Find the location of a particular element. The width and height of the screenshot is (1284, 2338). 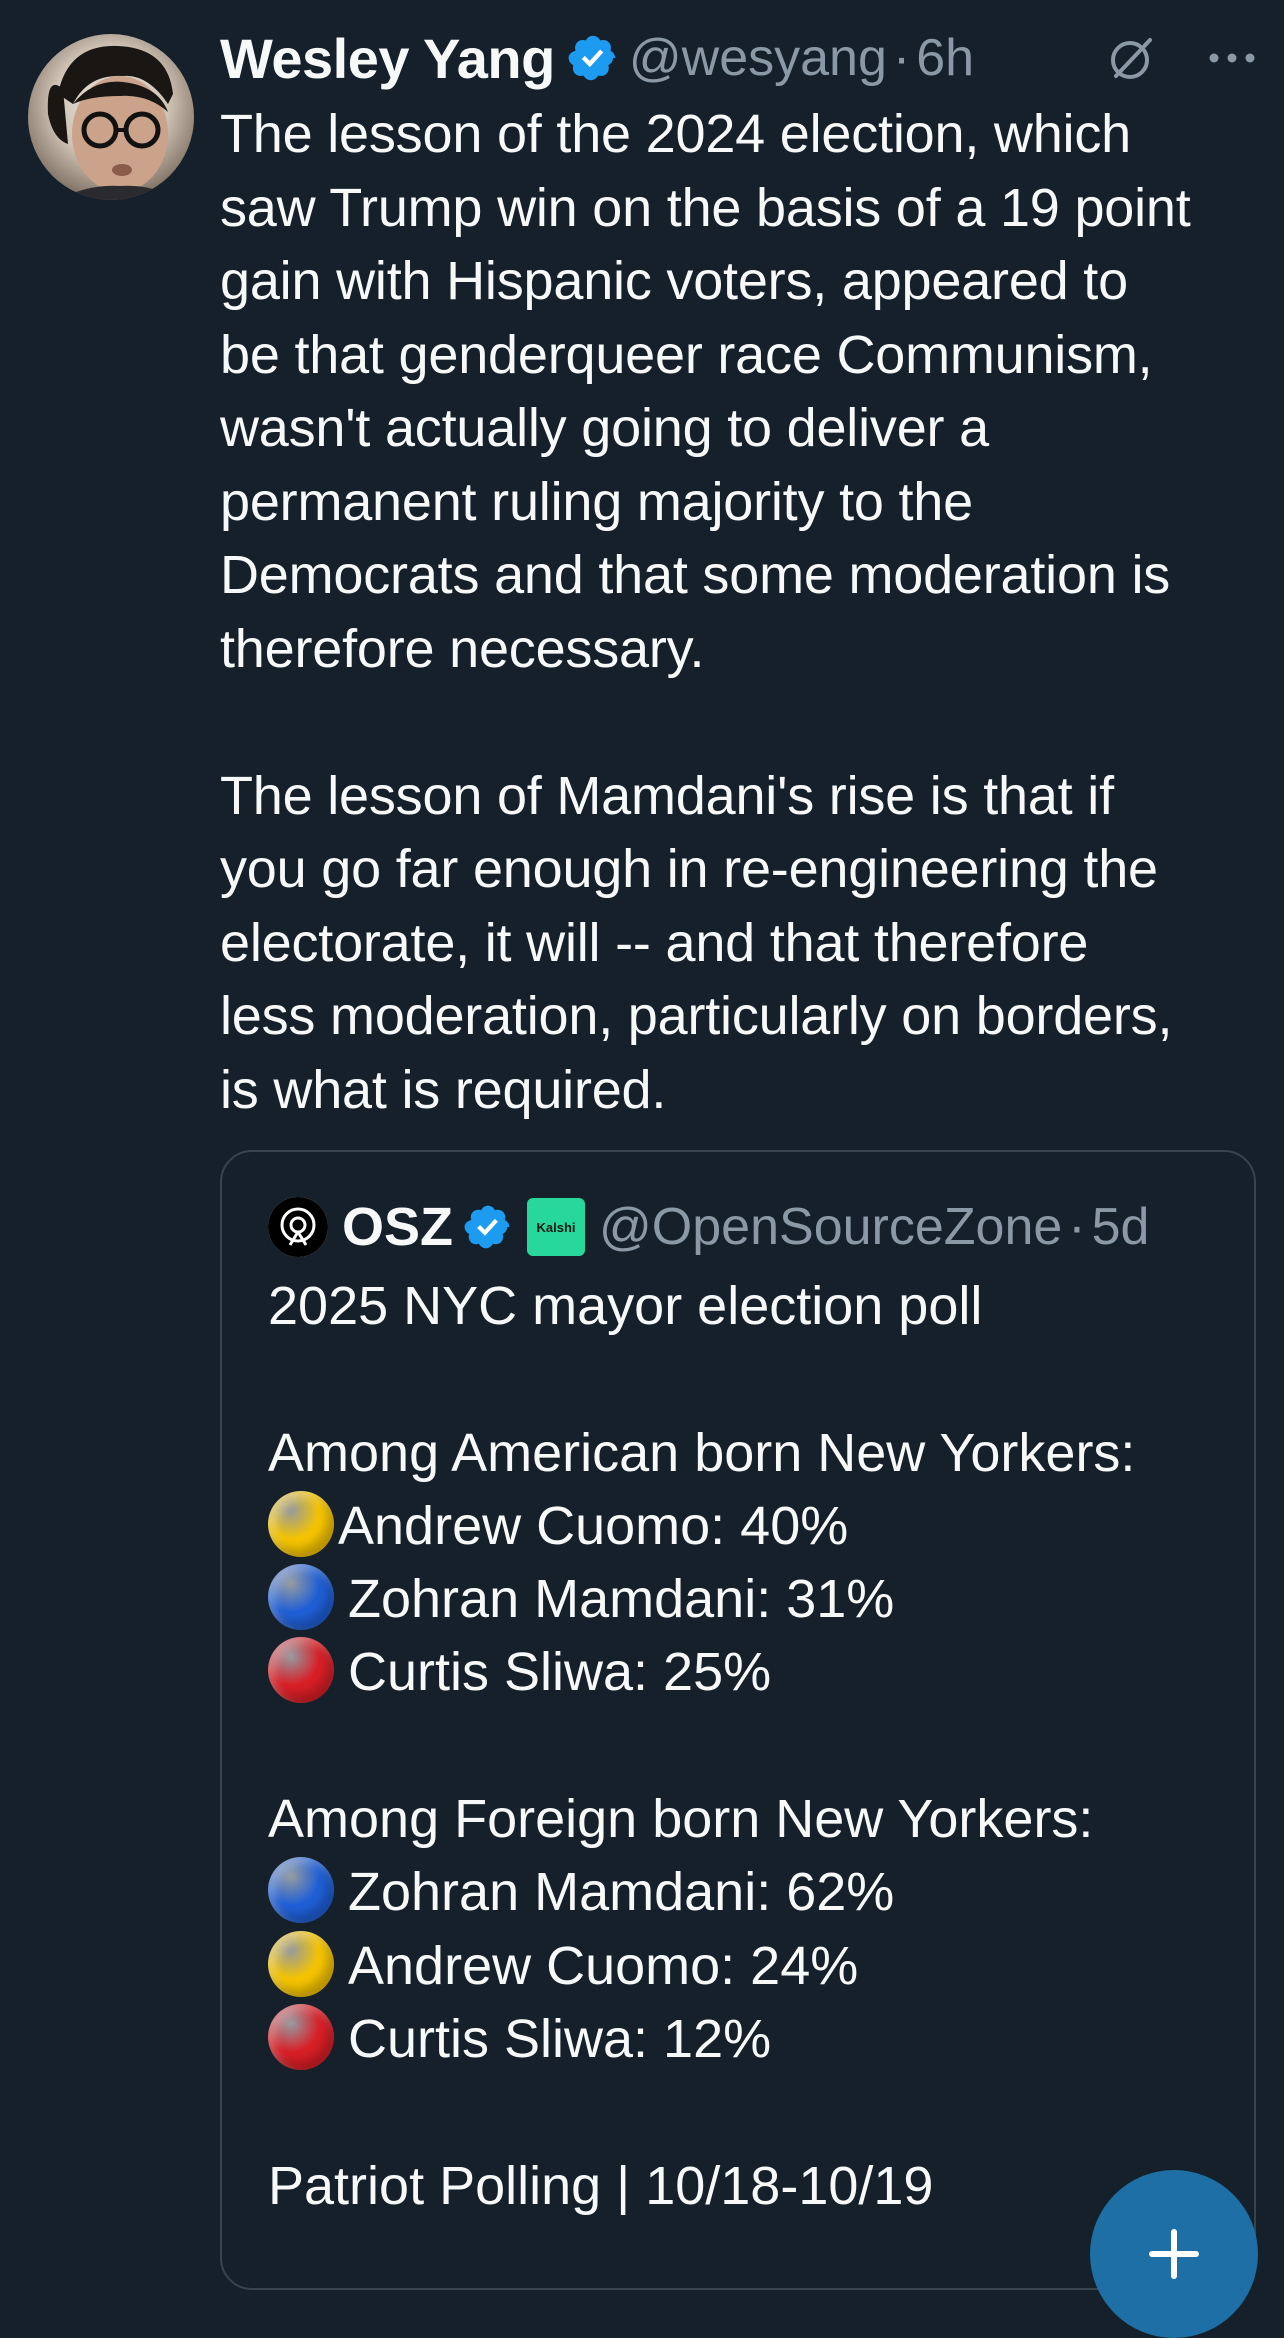

section-heading-american-born: Among American born New Yorkers: is located at coordinates (702, 1452).